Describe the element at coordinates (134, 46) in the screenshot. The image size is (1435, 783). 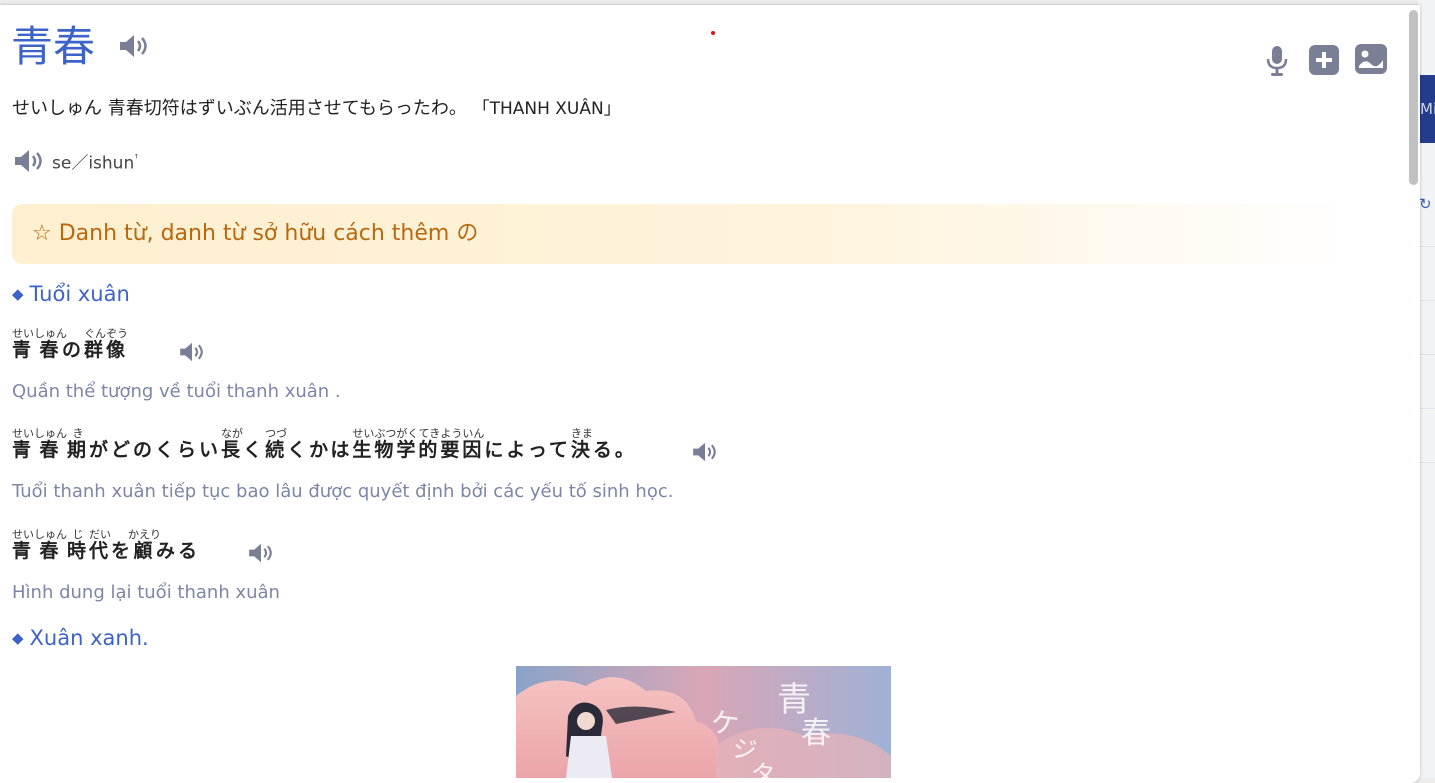
I see `headword-speaker-icon` at that location.